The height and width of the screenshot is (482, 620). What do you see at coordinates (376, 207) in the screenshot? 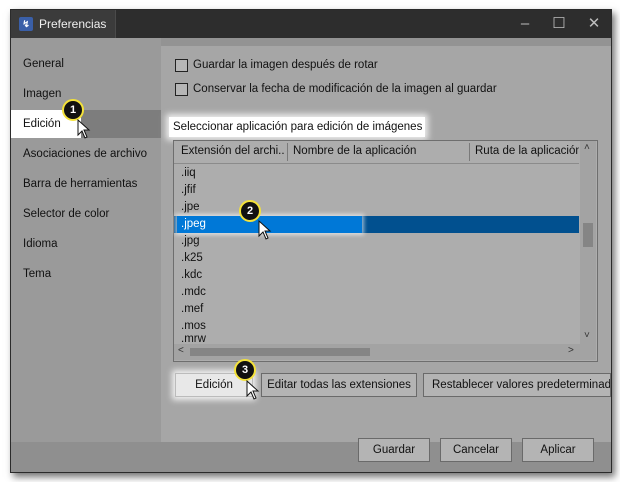
I see `table-row: .jpe` at bounding box center [376, 207].